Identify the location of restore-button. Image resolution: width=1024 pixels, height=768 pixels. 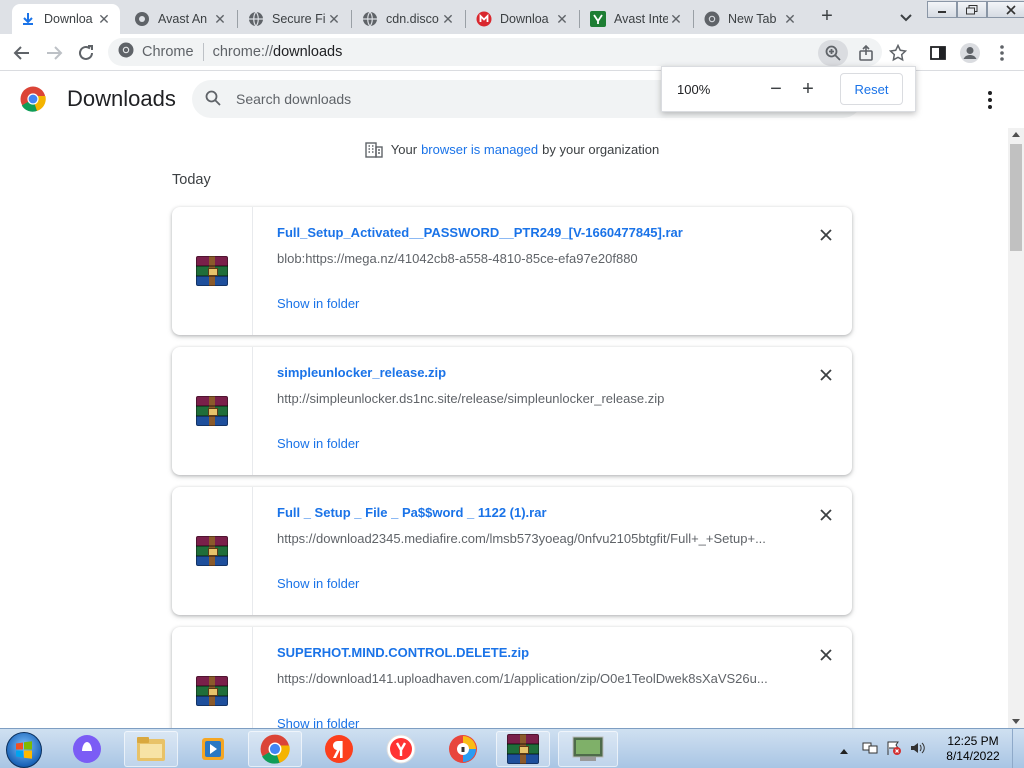
(972, 9).